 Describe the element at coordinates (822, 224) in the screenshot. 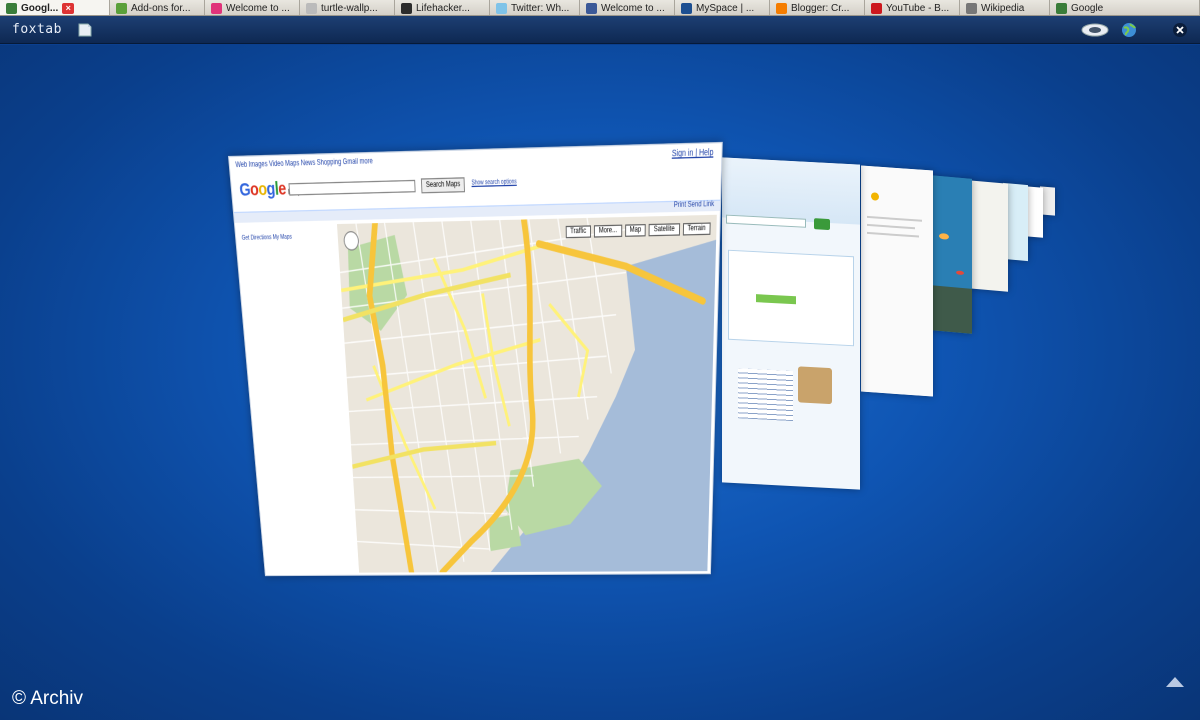

I see `preview-go-button` at that location.